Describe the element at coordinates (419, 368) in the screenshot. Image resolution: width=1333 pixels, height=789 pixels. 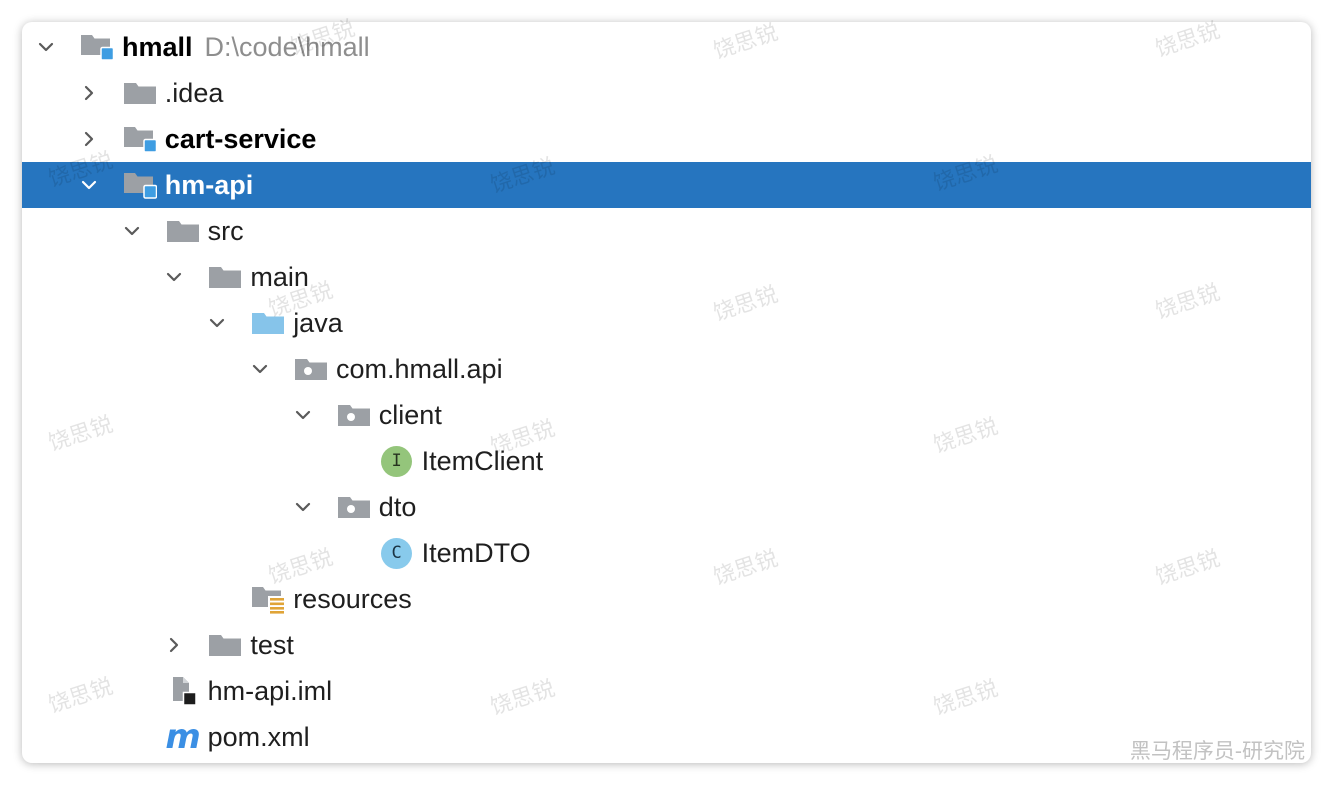
I see `tree-row-label: com.hmall.api` at that location.